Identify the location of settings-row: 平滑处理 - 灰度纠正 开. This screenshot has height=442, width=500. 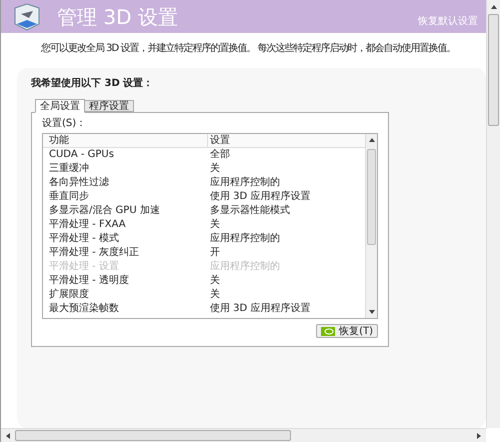
(204, 253).